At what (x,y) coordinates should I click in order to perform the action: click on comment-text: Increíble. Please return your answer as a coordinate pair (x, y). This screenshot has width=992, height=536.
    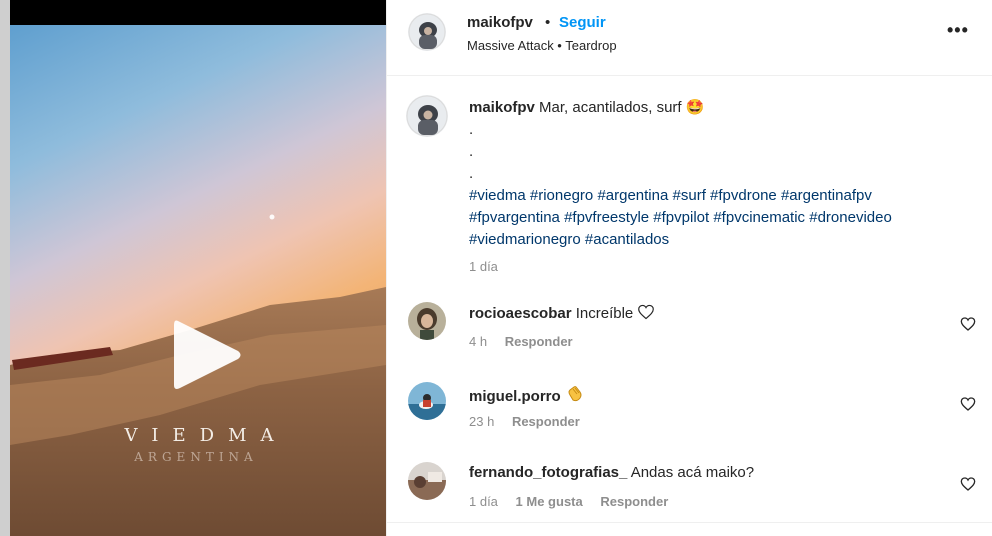
    Looking at the image, I should click on (604, 313).